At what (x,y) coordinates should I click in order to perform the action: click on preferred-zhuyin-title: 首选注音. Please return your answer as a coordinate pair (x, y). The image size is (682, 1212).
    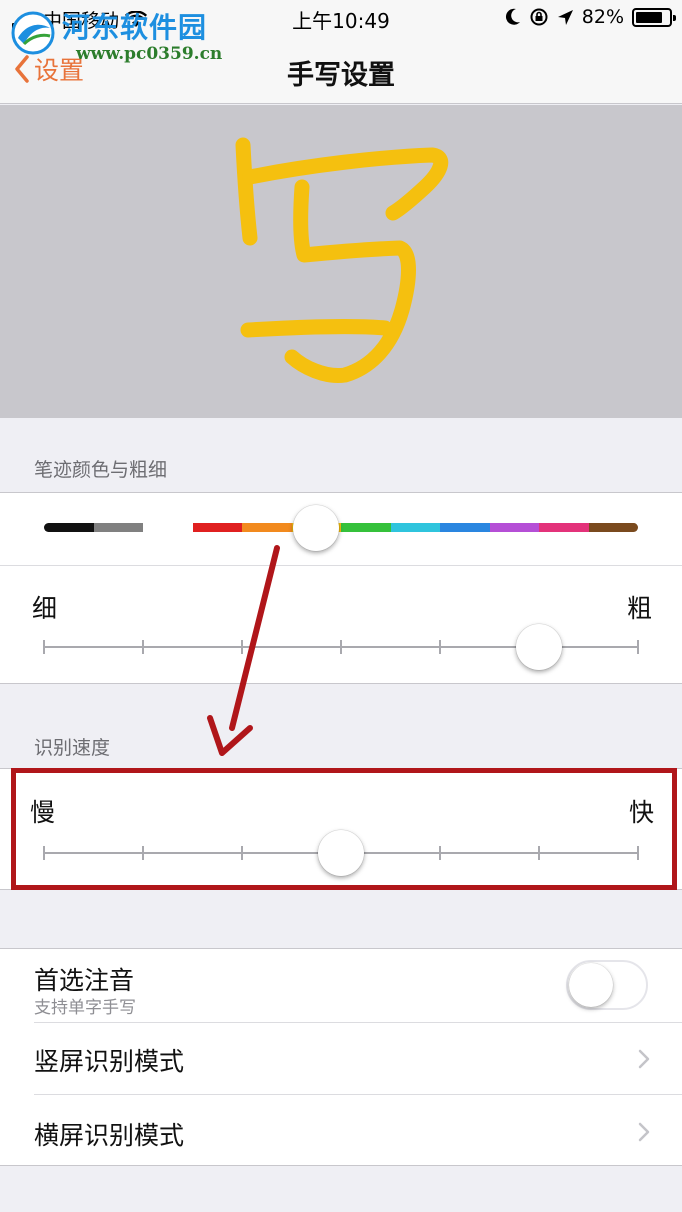
    Looking at the image, I should click on (84, 980).